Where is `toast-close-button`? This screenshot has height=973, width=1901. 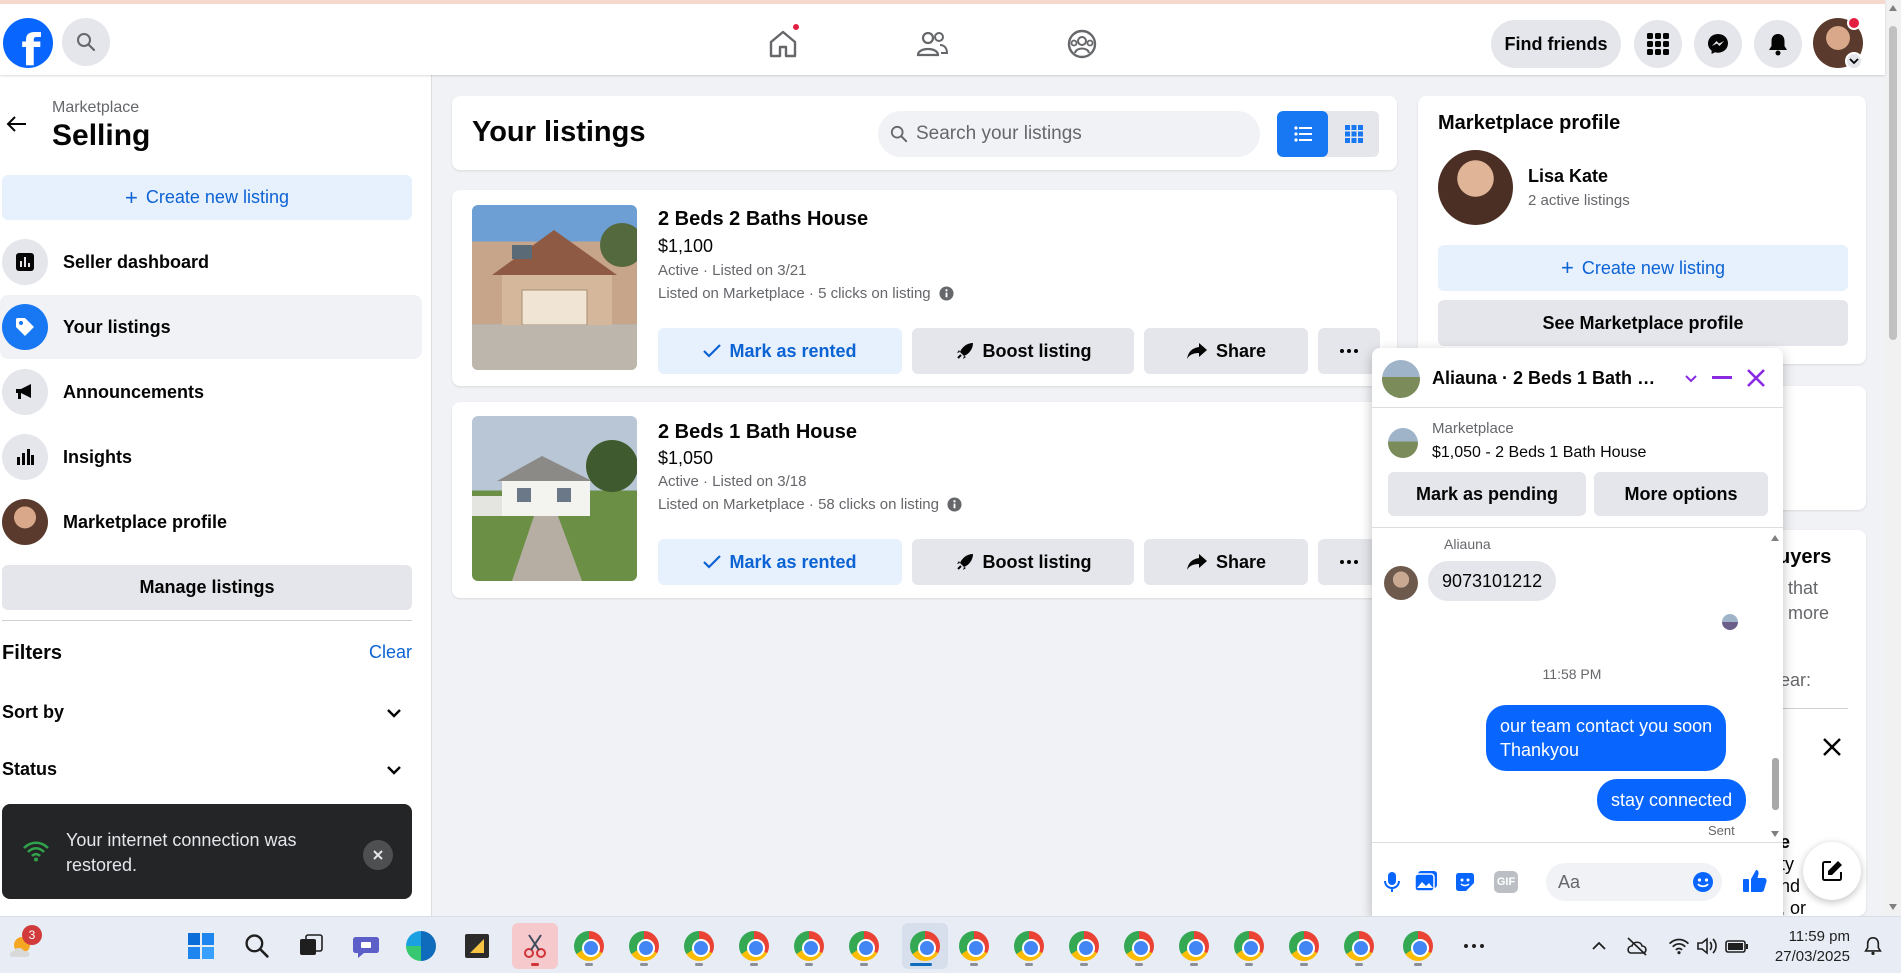
toast-close-button is located at coordinates (378, 855).